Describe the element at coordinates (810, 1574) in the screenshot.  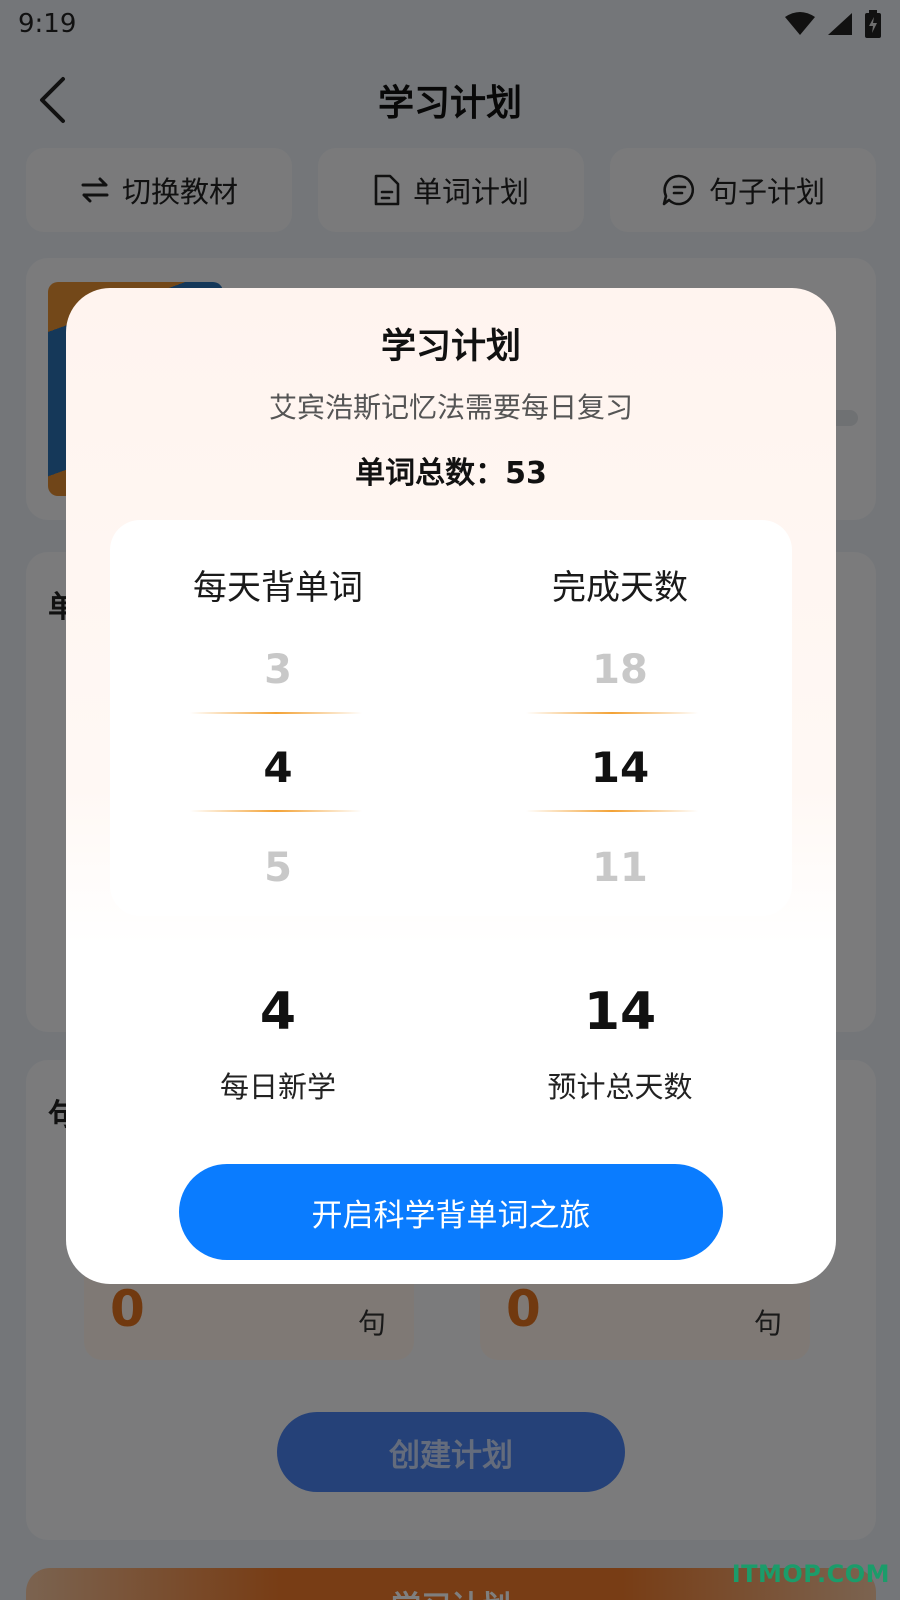
I see `watermark: ITMOP.COM` at that location.